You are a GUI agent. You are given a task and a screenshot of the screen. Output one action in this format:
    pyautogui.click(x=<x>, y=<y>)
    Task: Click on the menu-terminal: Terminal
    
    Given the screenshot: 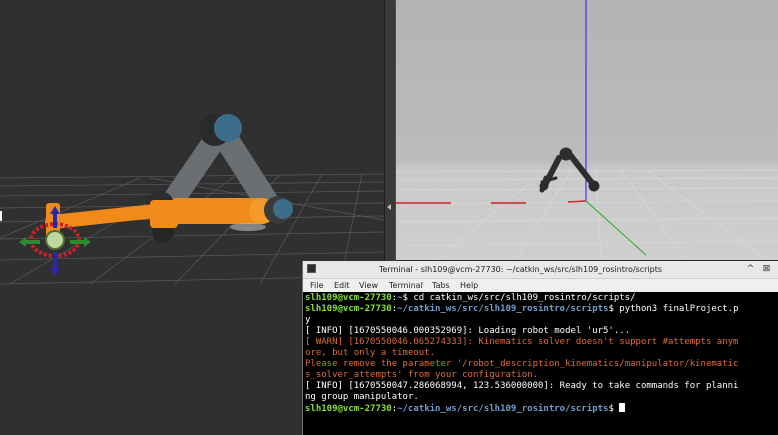 What is the action you would take?
    pyautogui.click(x=406, y=285)
    